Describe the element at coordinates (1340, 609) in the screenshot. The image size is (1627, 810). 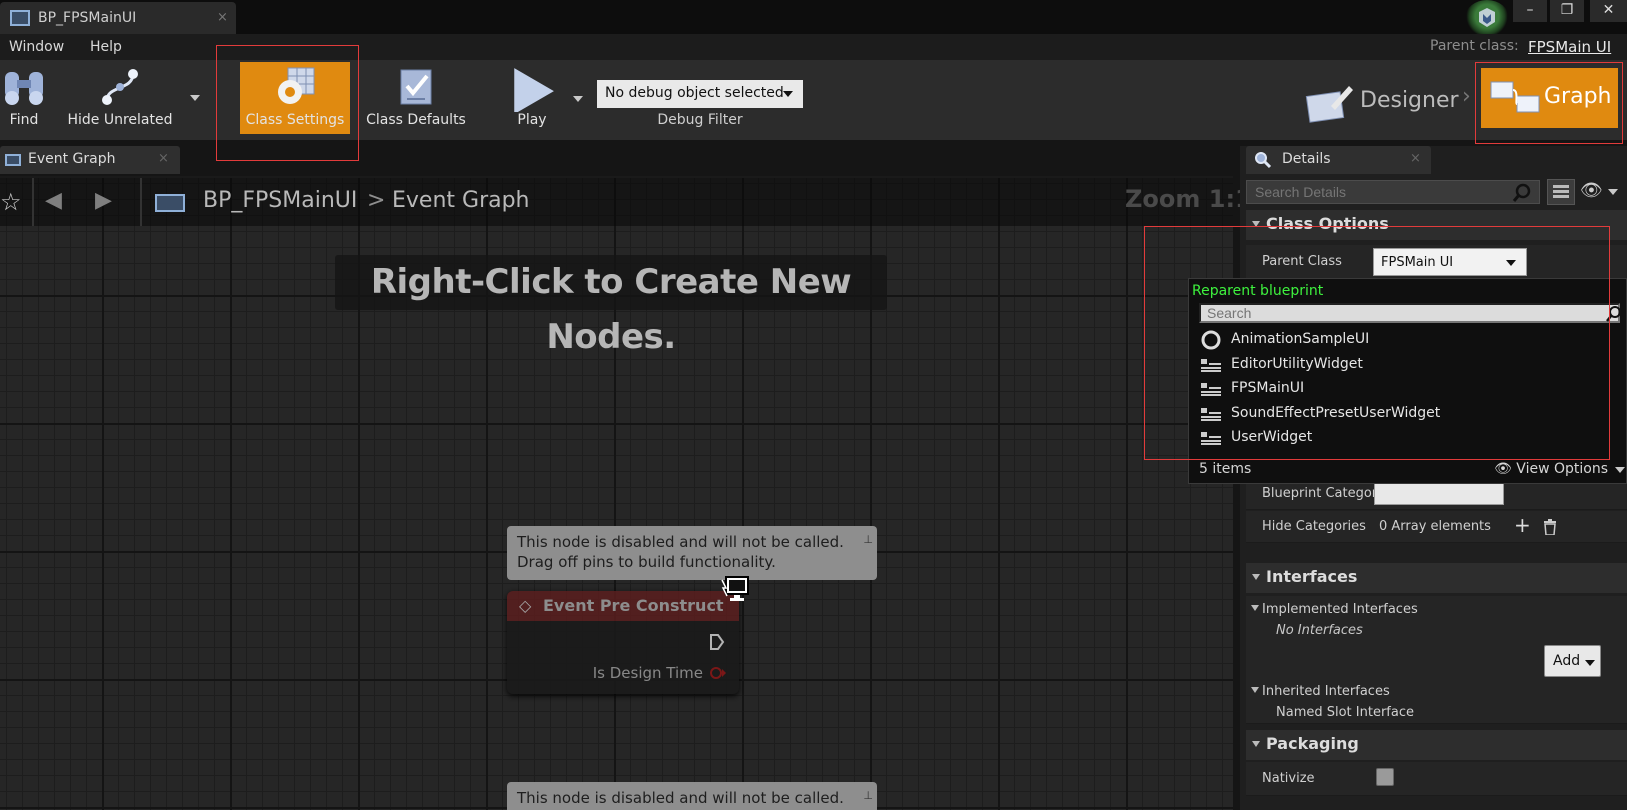
I see `implemented-interfaces-label: Implemented Interfaces` at that location.